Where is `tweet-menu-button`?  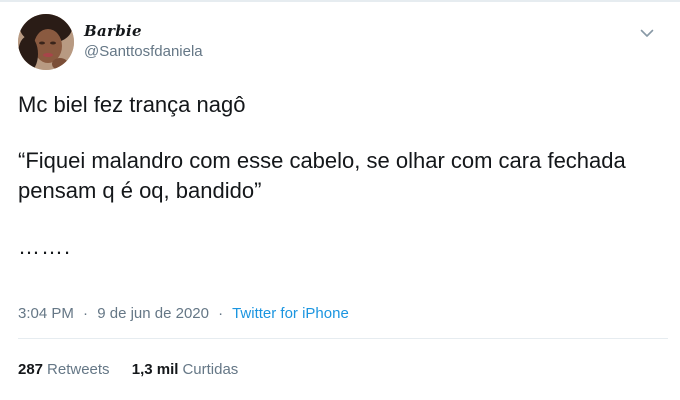 tweet-menu-button is located at coordinates (647, 33).